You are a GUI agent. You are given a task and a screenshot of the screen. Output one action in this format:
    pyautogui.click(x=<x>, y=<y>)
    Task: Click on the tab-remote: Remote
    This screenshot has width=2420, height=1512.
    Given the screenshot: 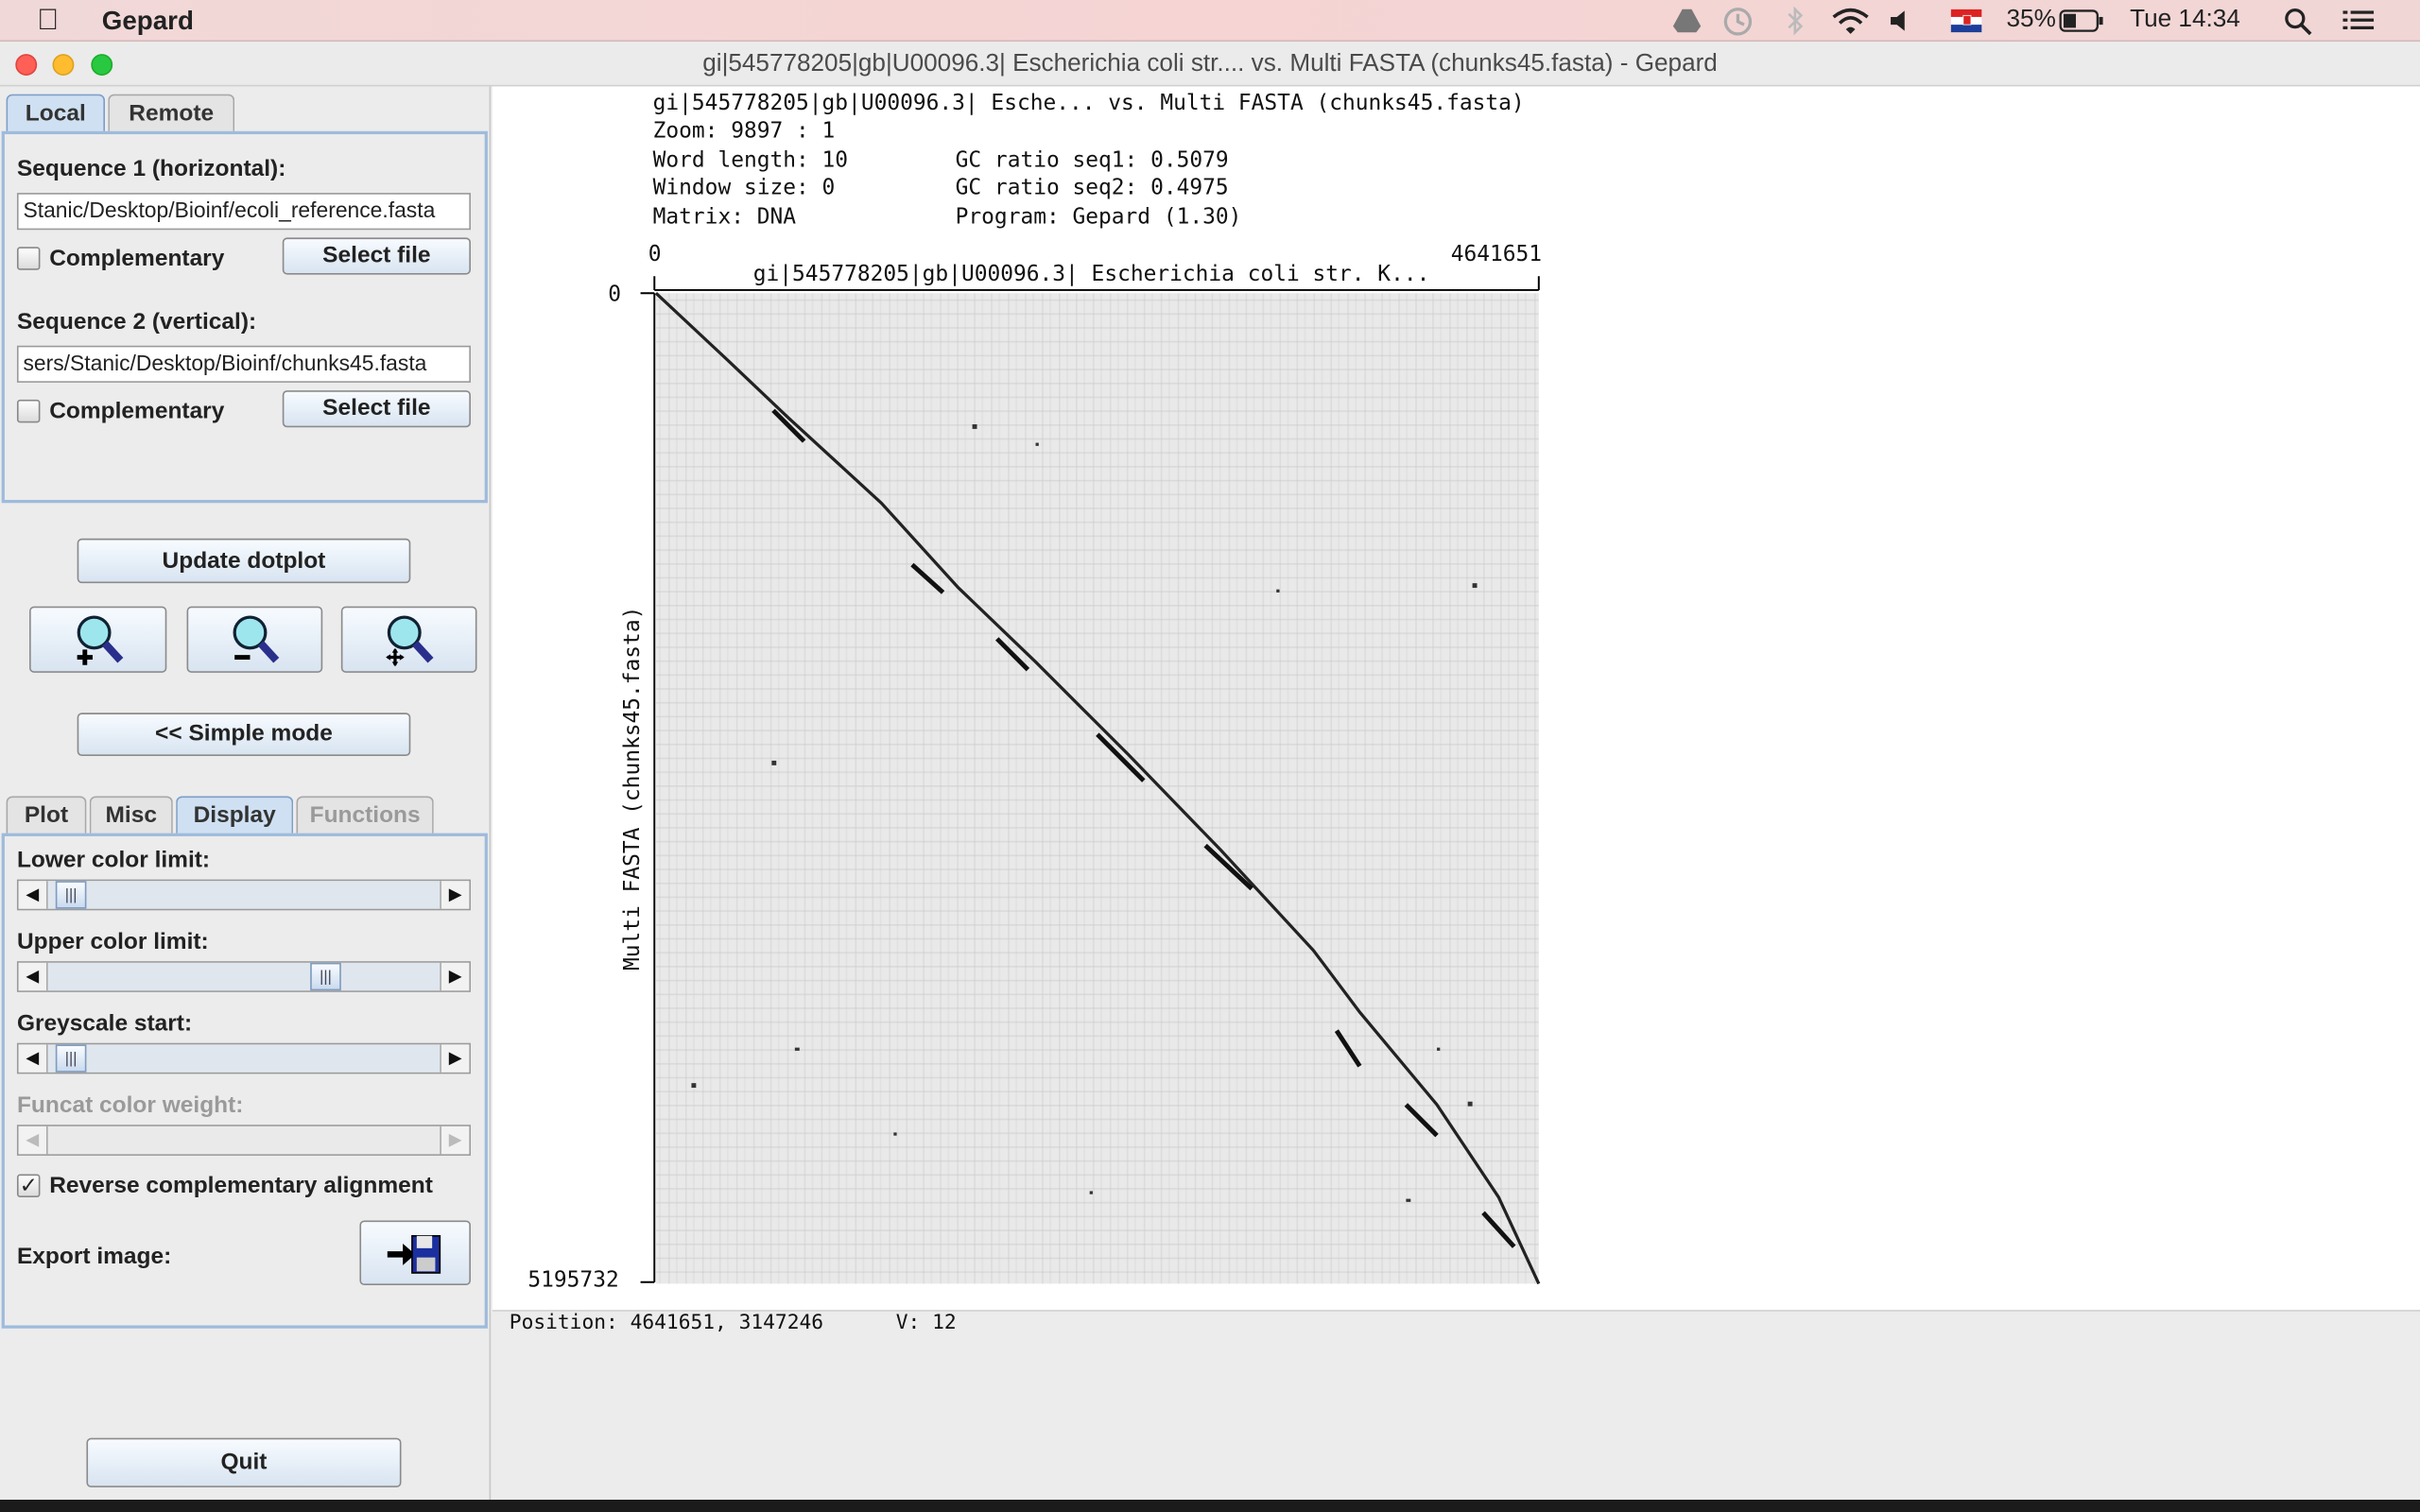 What is the action you would take?
    pyautogui.click(x=171, y=113)
    